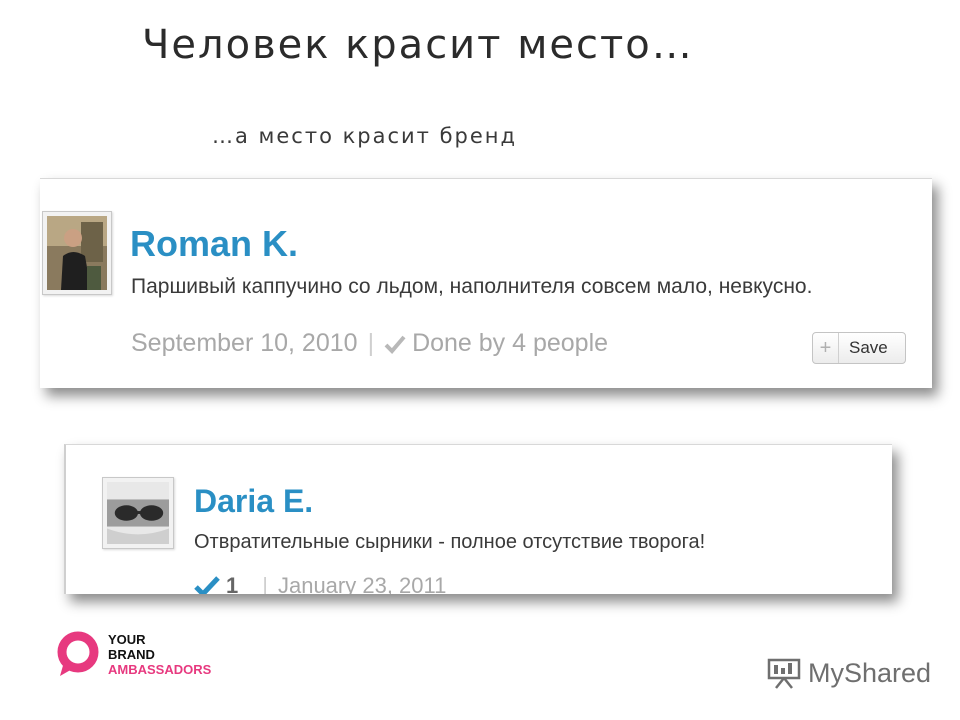 The height and width of the screenshot is (720, 960). I want to click on myshared-watermark: MyShared, so click(848, 673).